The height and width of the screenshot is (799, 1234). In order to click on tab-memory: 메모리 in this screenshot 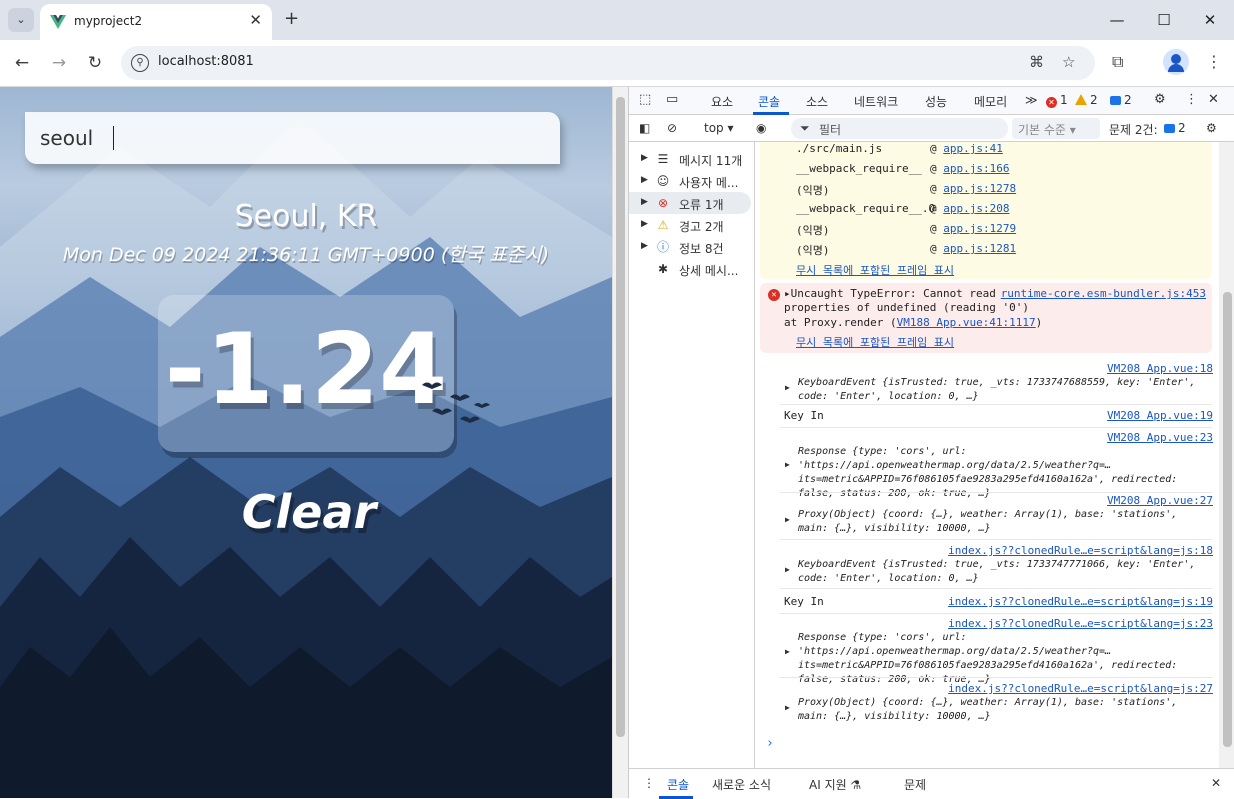, I will do `click(990, 101)`.